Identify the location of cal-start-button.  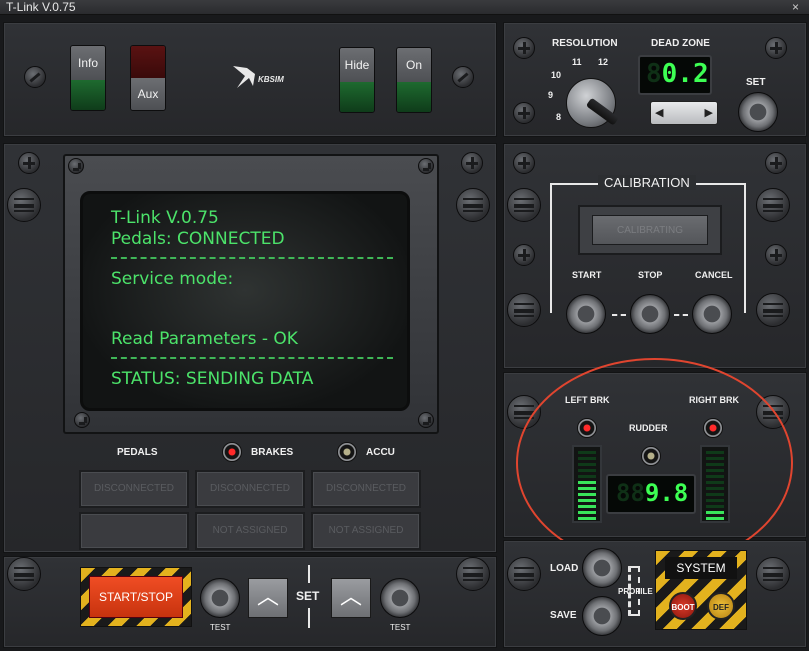
(586, 314).